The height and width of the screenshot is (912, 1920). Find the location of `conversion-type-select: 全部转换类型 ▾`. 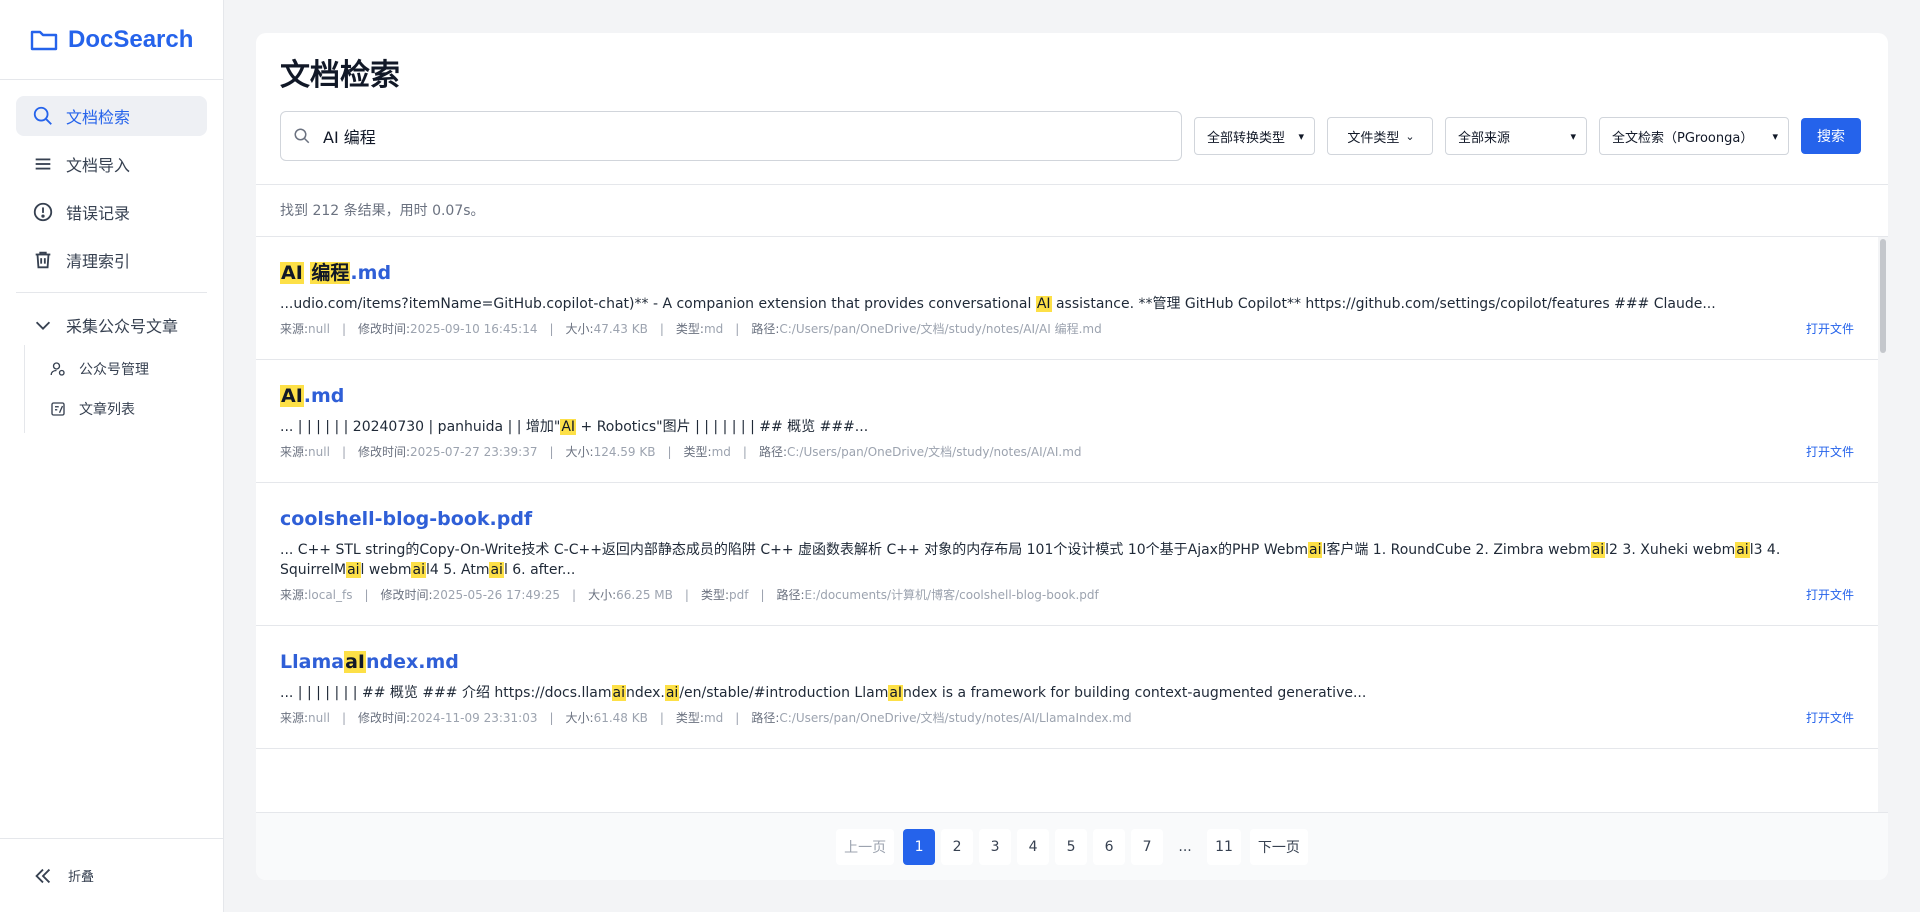

conversion-type-select: 全部转换类型 ▾ is located at coordinates (1254, 136).